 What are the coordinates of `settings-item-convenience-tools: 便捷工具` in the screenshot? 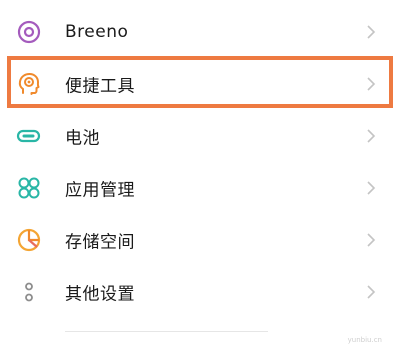 It's located at (200, 84).